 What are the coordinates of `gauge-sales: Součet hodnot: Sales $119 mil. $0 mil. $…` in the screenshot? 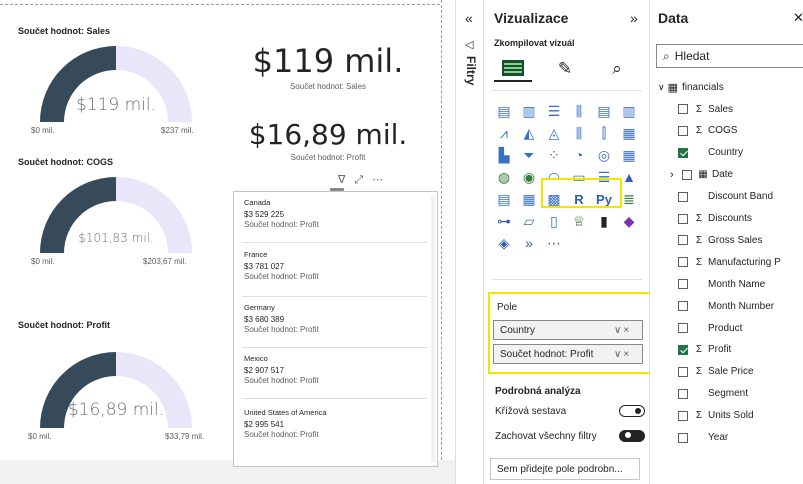 It's located at (117, 88).